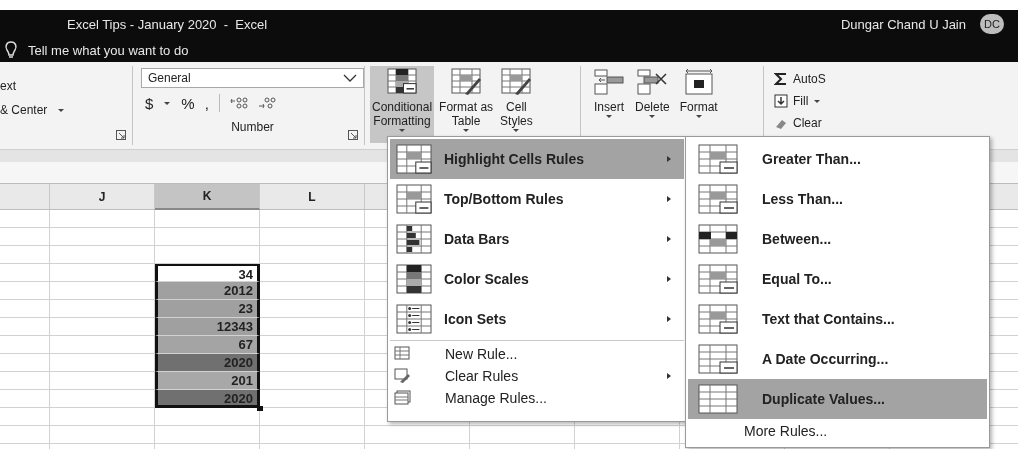 The width and height of the screenshot is (1018, 449). What do you see at coordinates (252, 127) in the screenshot?
I see `group-label: Number` at bounding box center [252, 127].